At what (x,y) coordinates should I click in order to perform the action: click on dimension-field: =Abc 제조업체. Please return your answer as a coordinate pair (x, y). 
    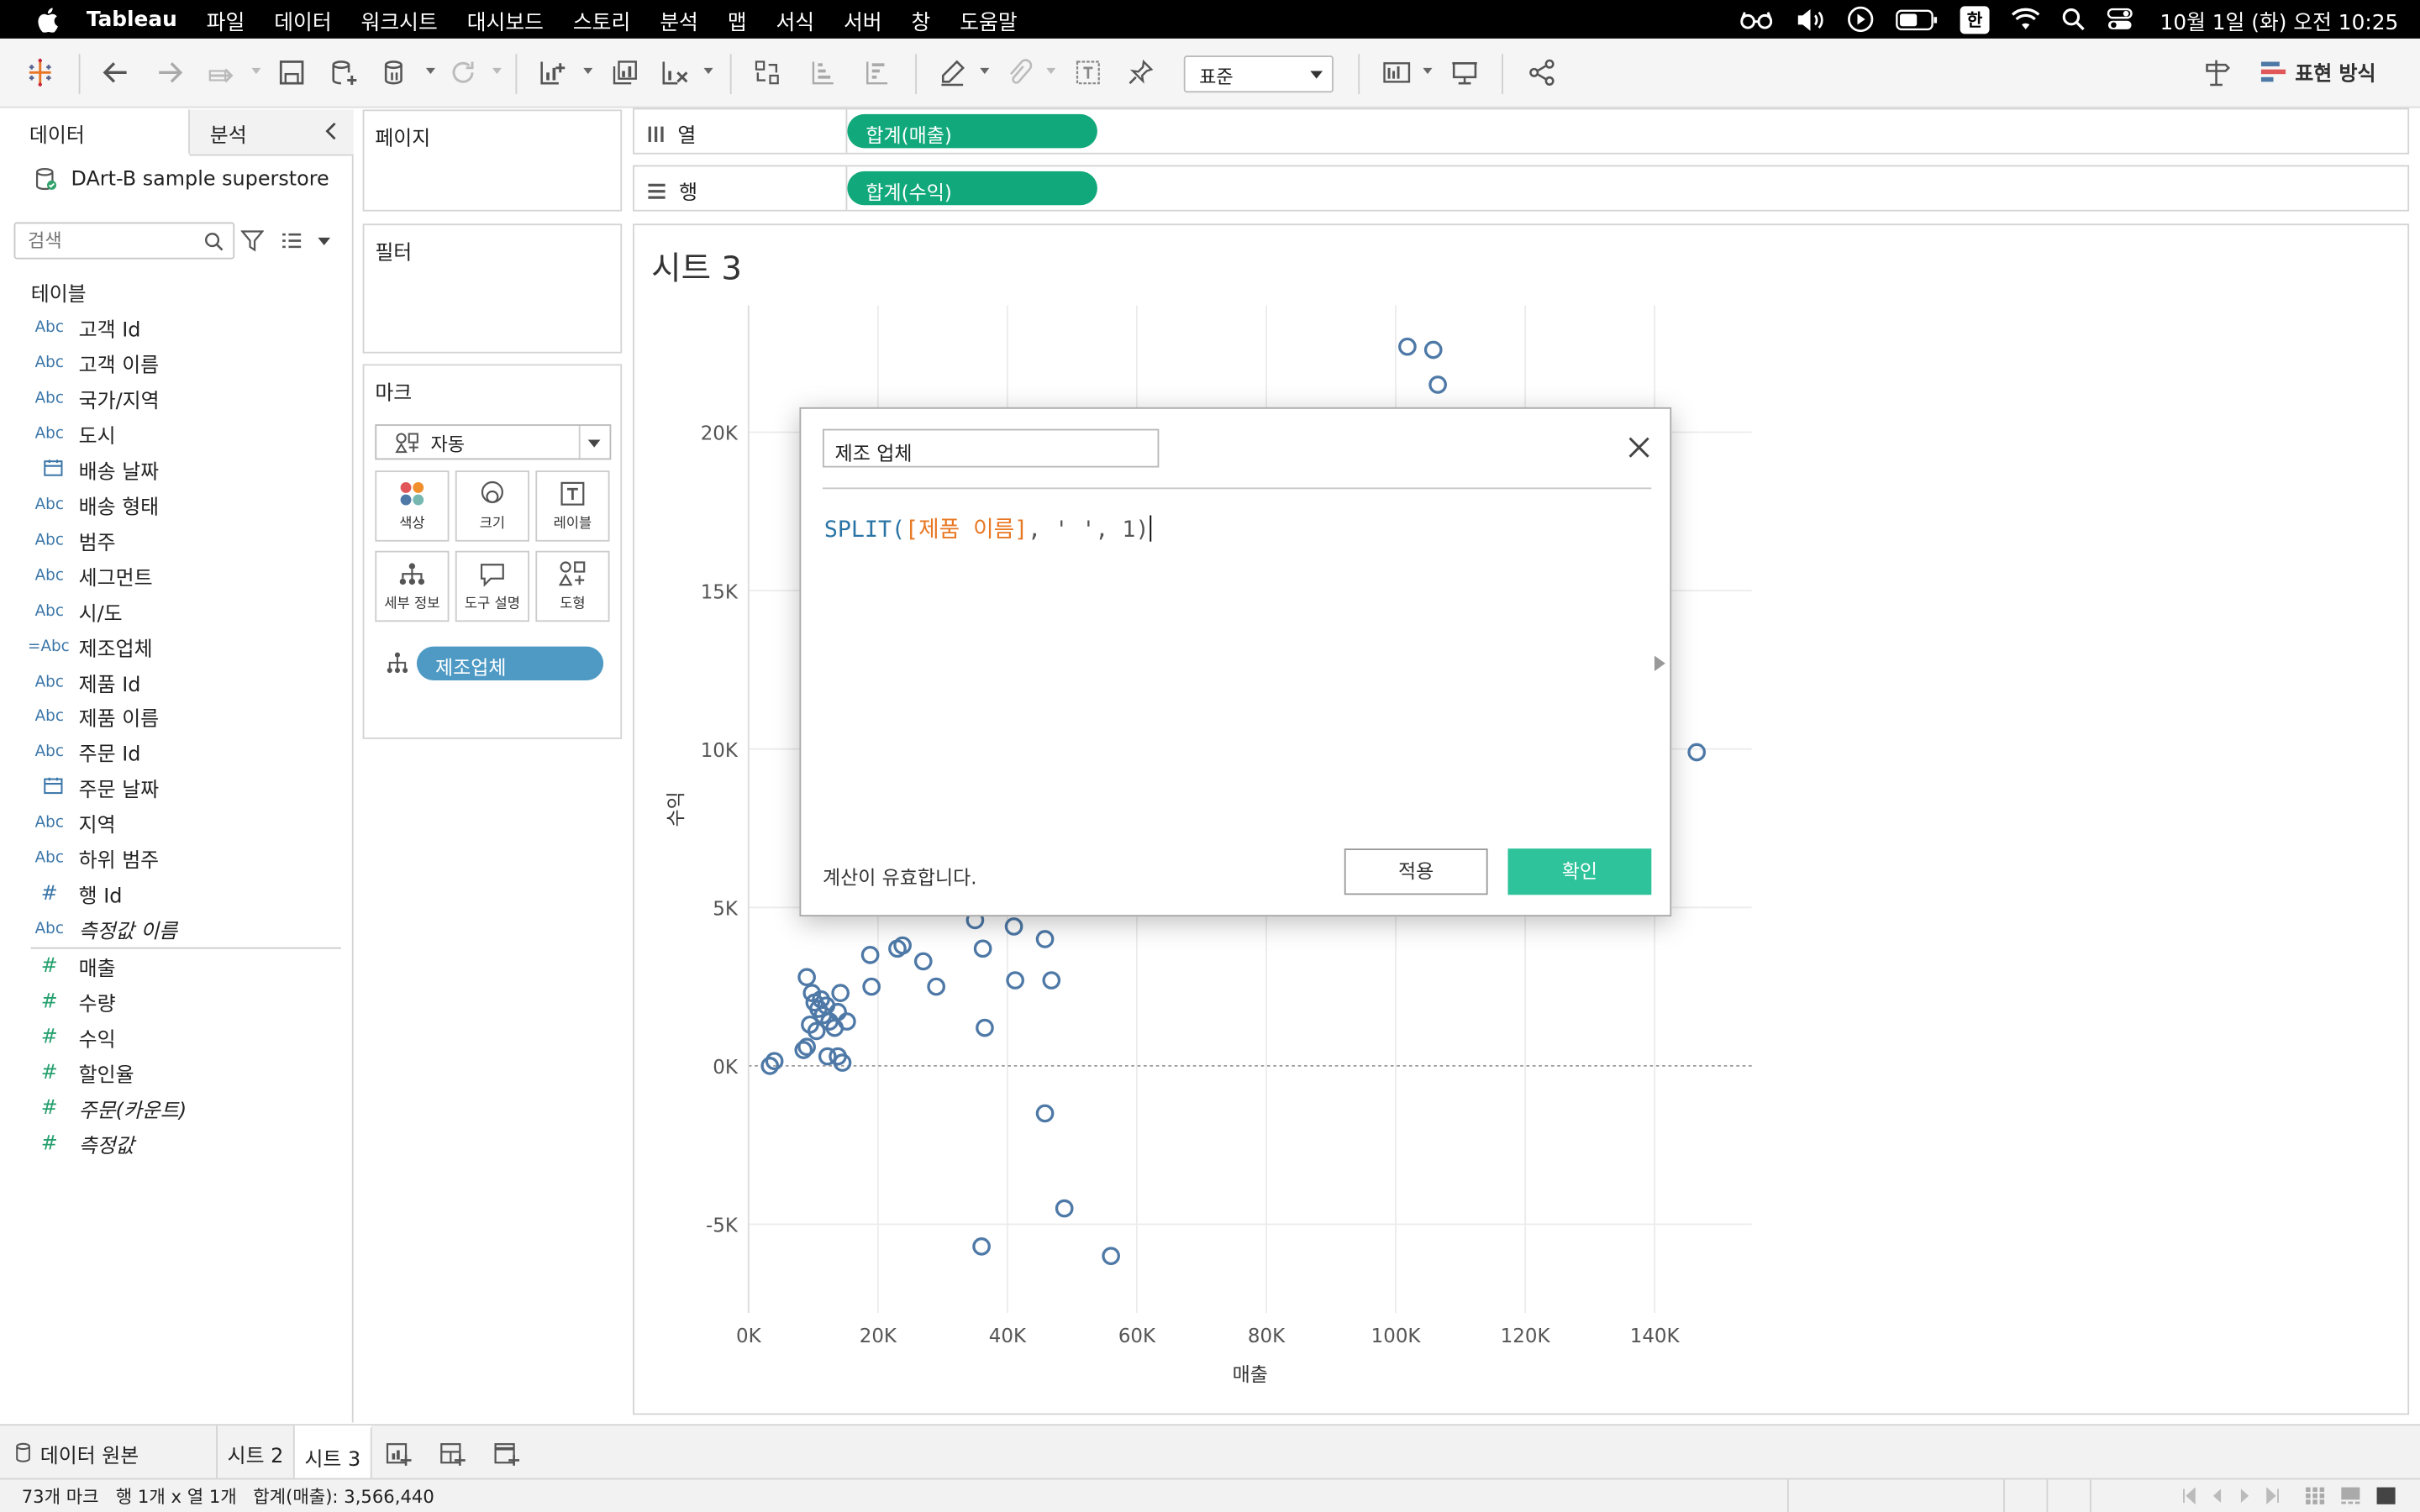
    Looking at the image, I should click on (176, 646).